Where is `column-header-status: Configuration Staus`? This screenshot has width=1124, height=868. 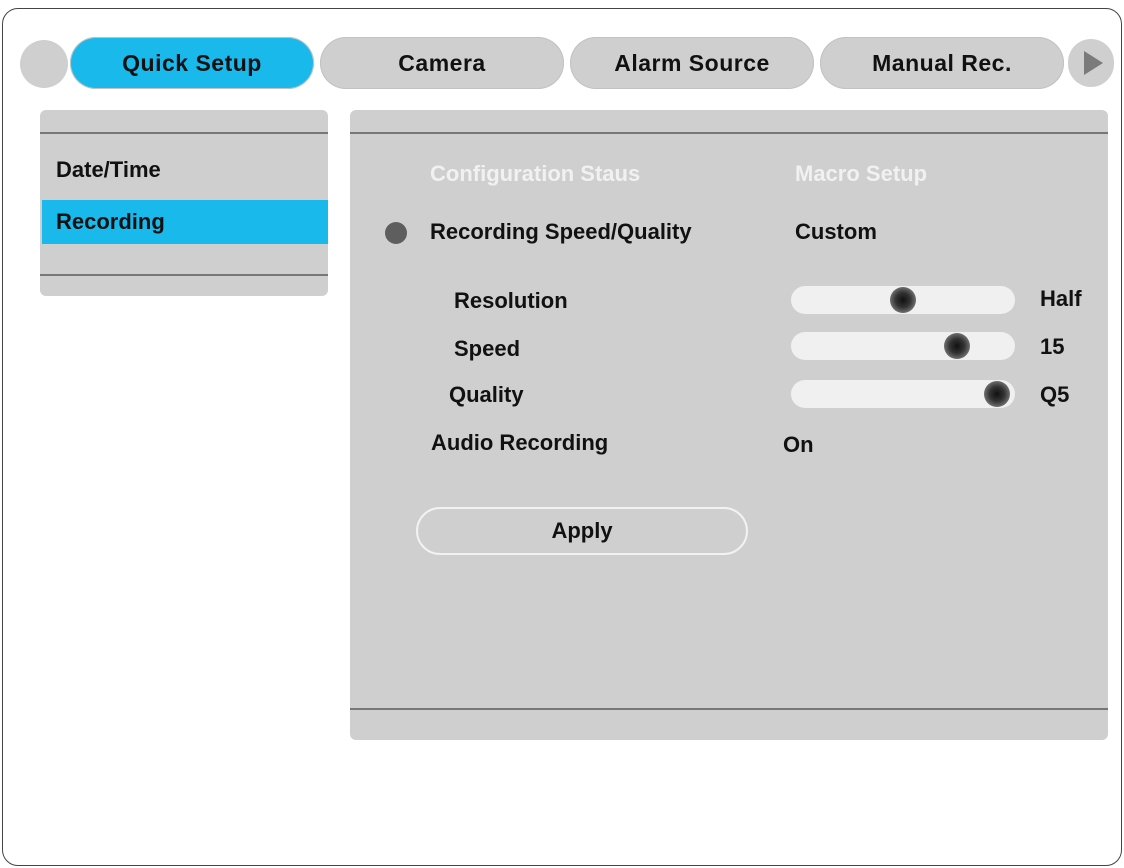 column-header-status: Configuration Staus is located at coordinates (535, 173).